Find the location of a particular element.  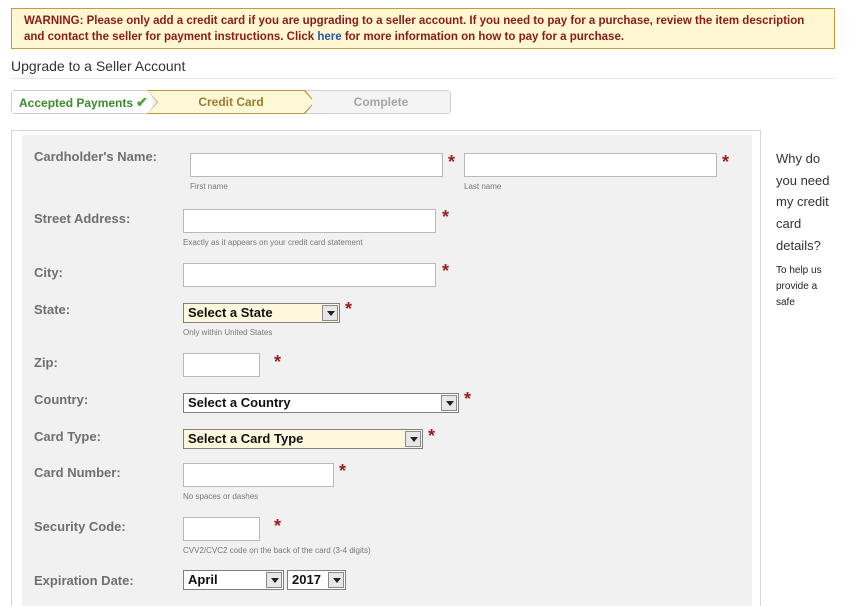

state-hint: Only within United States is located at coordinates (228, 332).